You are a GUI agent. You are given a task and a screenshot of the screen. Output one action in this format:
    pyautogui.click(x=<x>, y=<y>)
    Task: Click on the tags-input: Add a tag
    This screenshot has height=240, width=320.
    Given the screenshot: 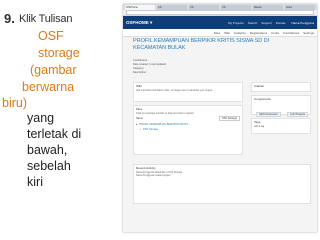 What is the action you would take?
    pyautogui.click(x=281, y=126)
    